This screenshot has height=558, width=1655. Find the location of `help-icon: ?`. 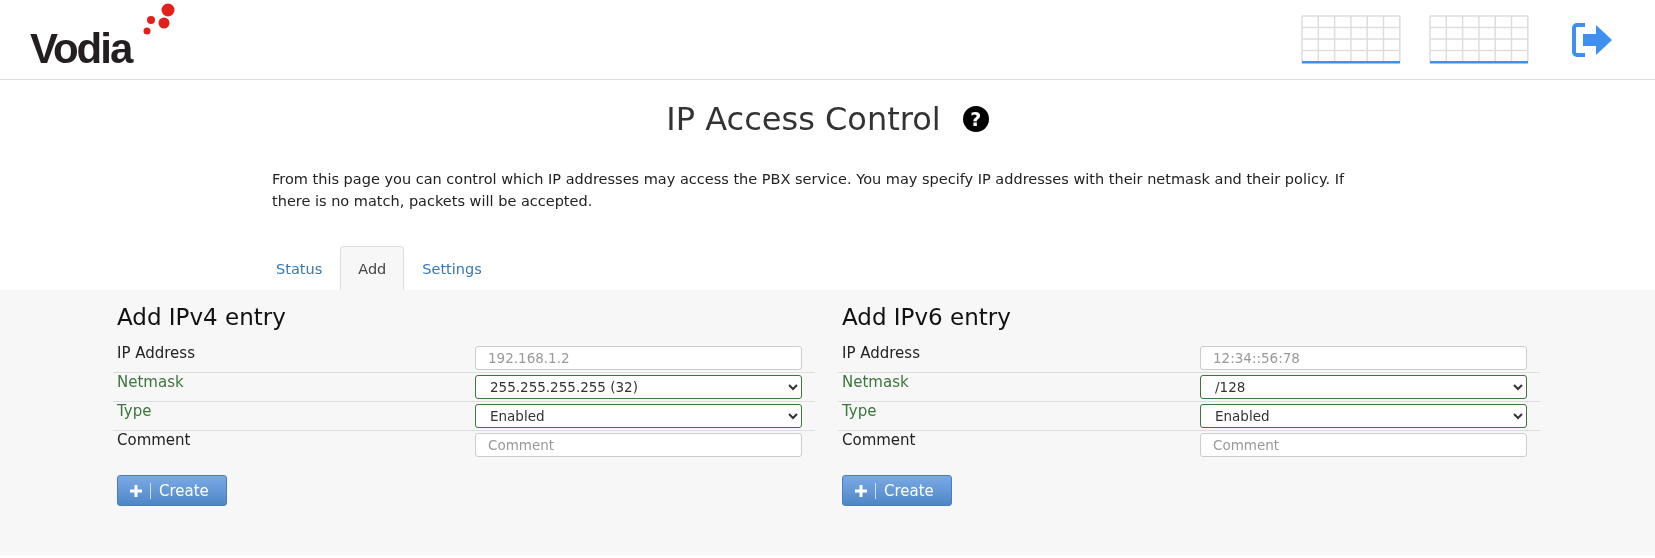

help-icon: ? is located at coordinates (975, 119).